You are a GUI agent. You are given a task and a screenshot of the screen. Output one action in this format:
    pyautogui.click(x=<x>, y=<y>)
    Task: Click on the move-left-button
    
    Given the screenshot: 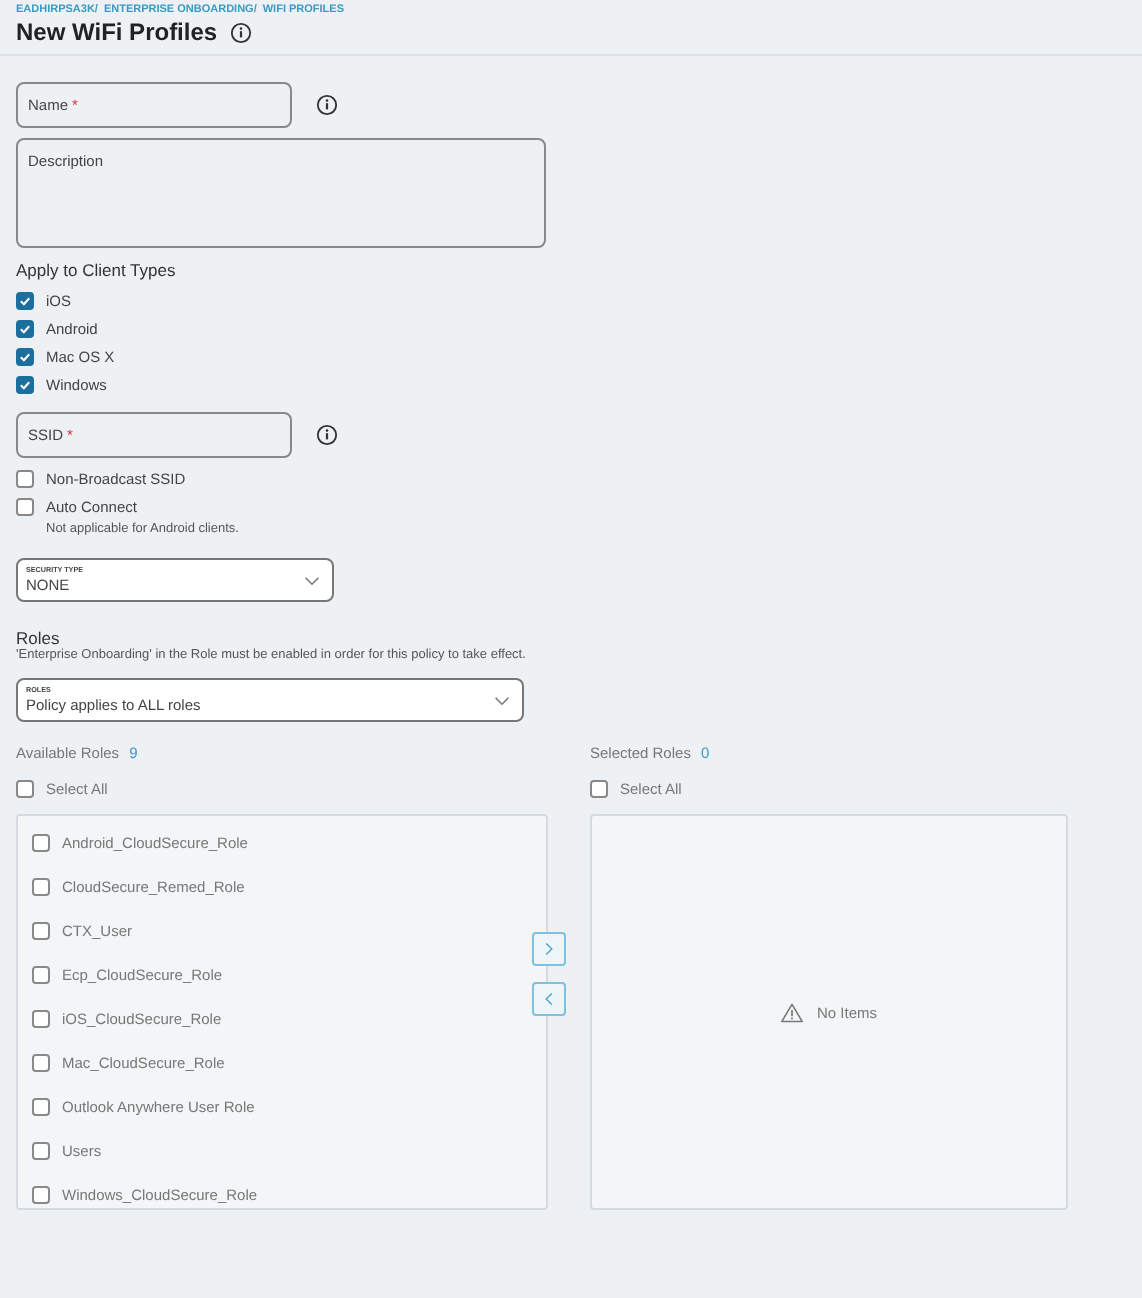 What is the action you would take?
    pyautogui.click(x=549, y=999)
    